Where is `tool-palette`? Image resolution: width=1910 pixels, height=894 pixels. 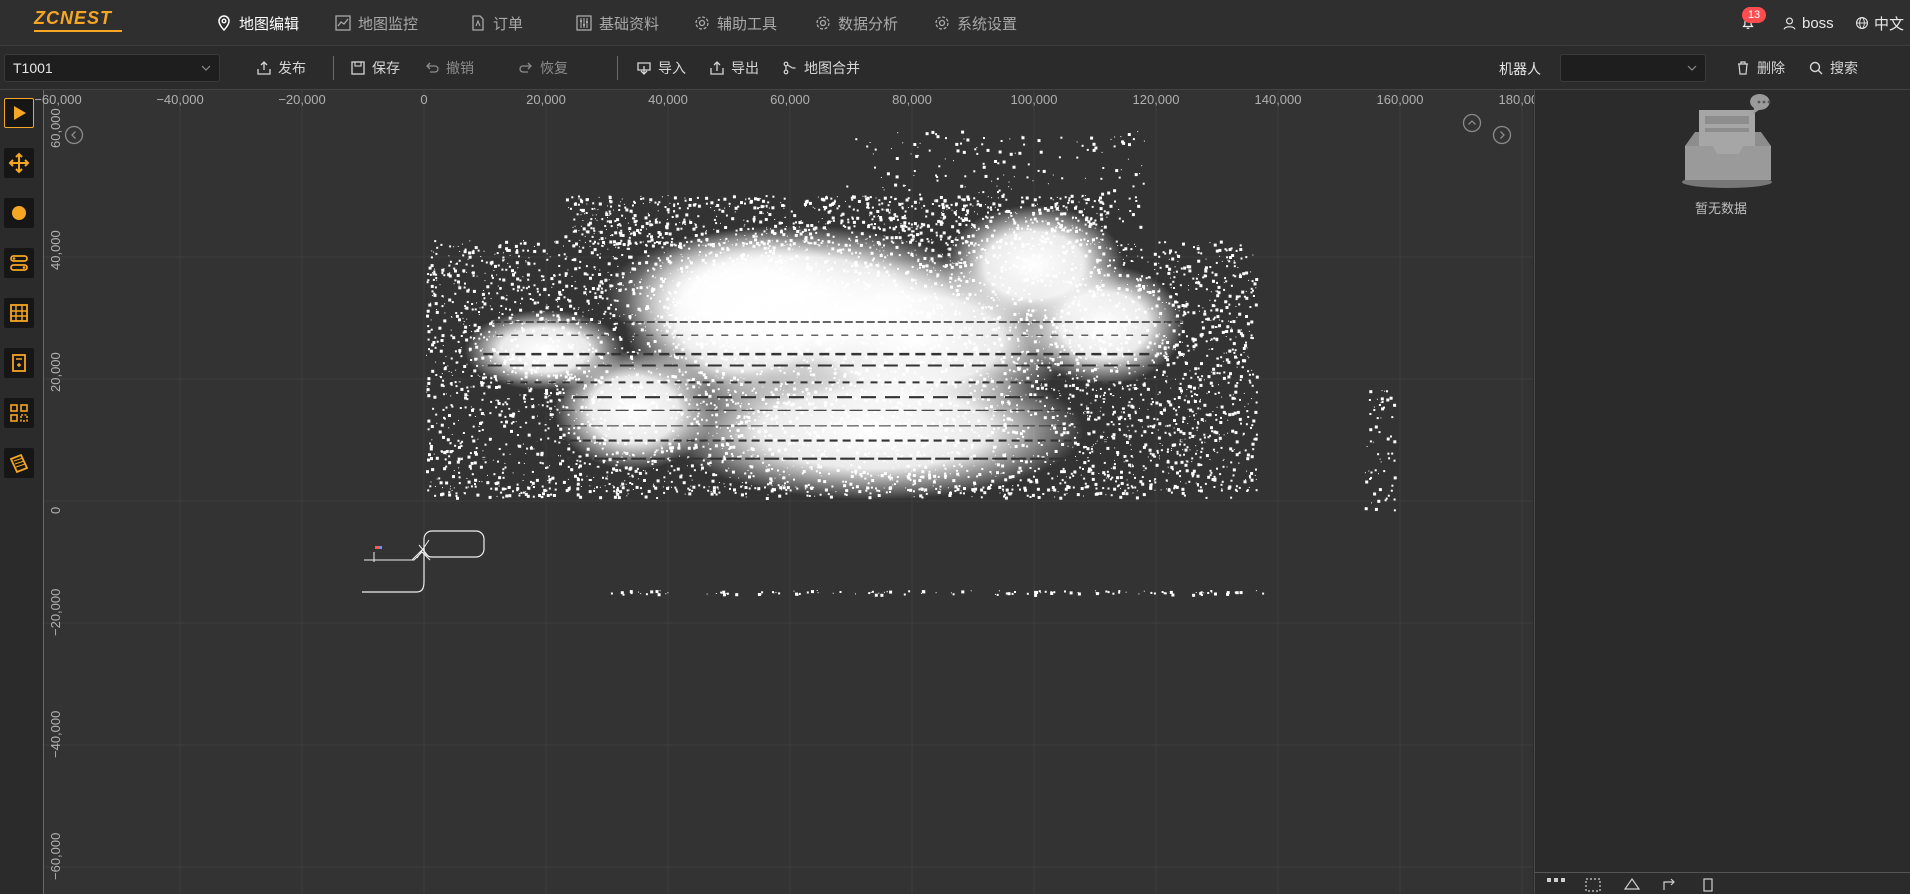
tool-palette is located at coordinates (20, 492).